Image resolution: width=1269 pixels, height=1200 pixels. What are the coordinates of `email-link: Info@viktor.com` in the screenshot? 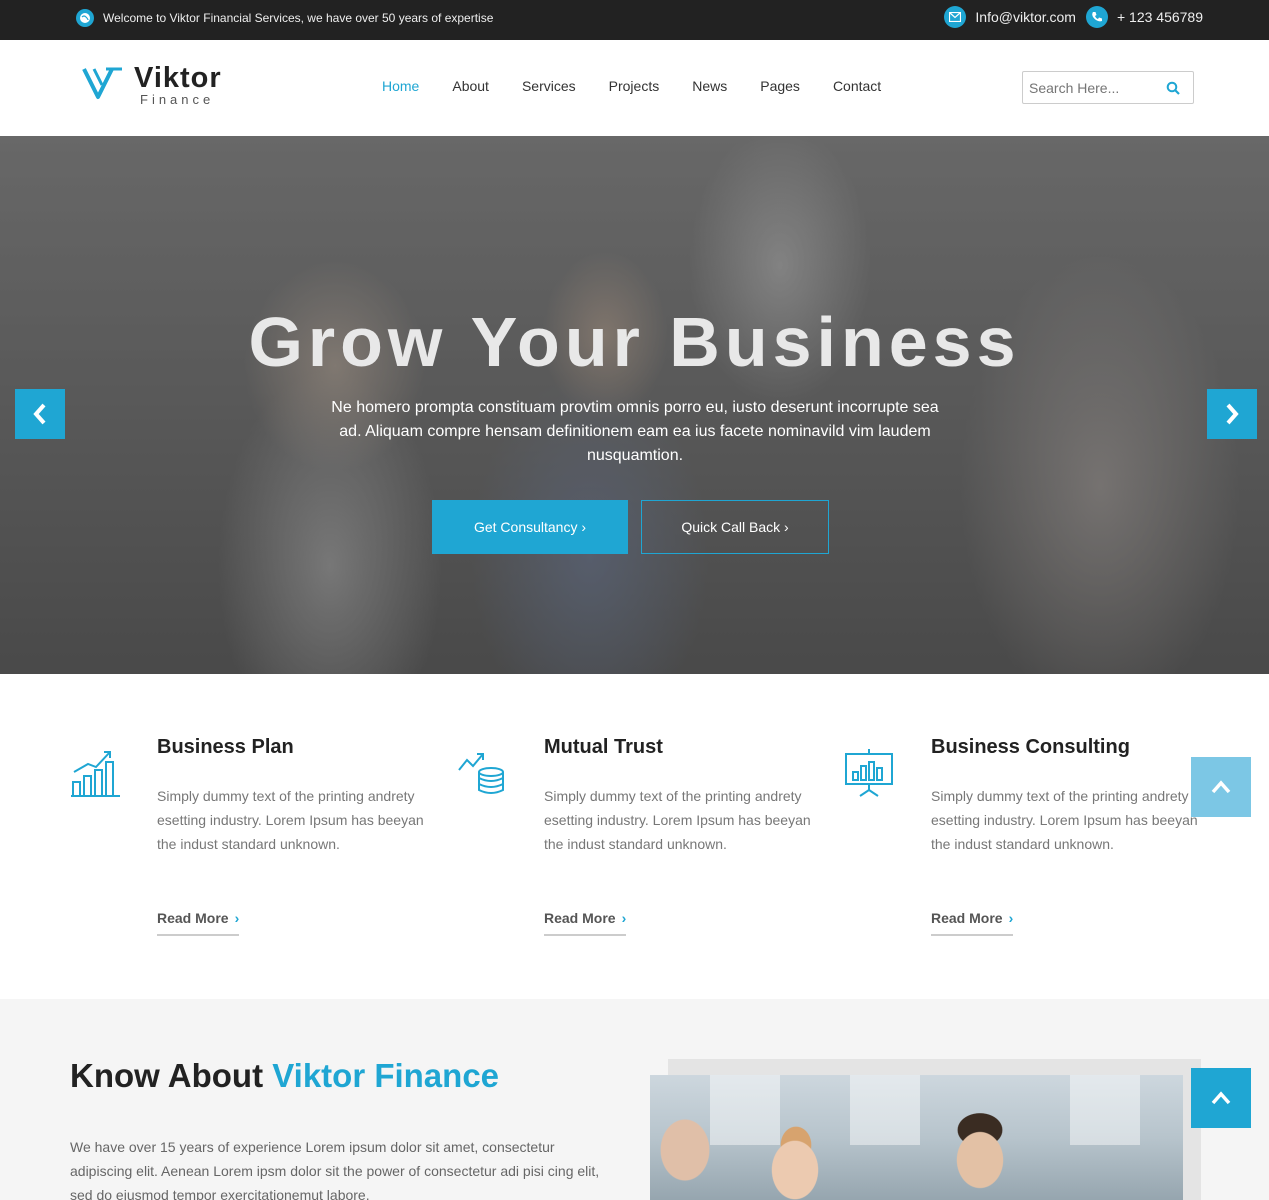 It's located at (1025, 17).